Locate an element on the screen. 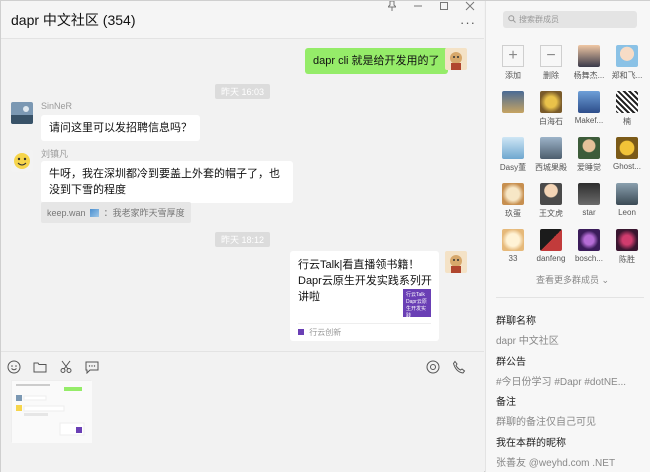 The image size is (650, 472). link-card-source-label: 行云创新 is located at coordinates (325, 332).